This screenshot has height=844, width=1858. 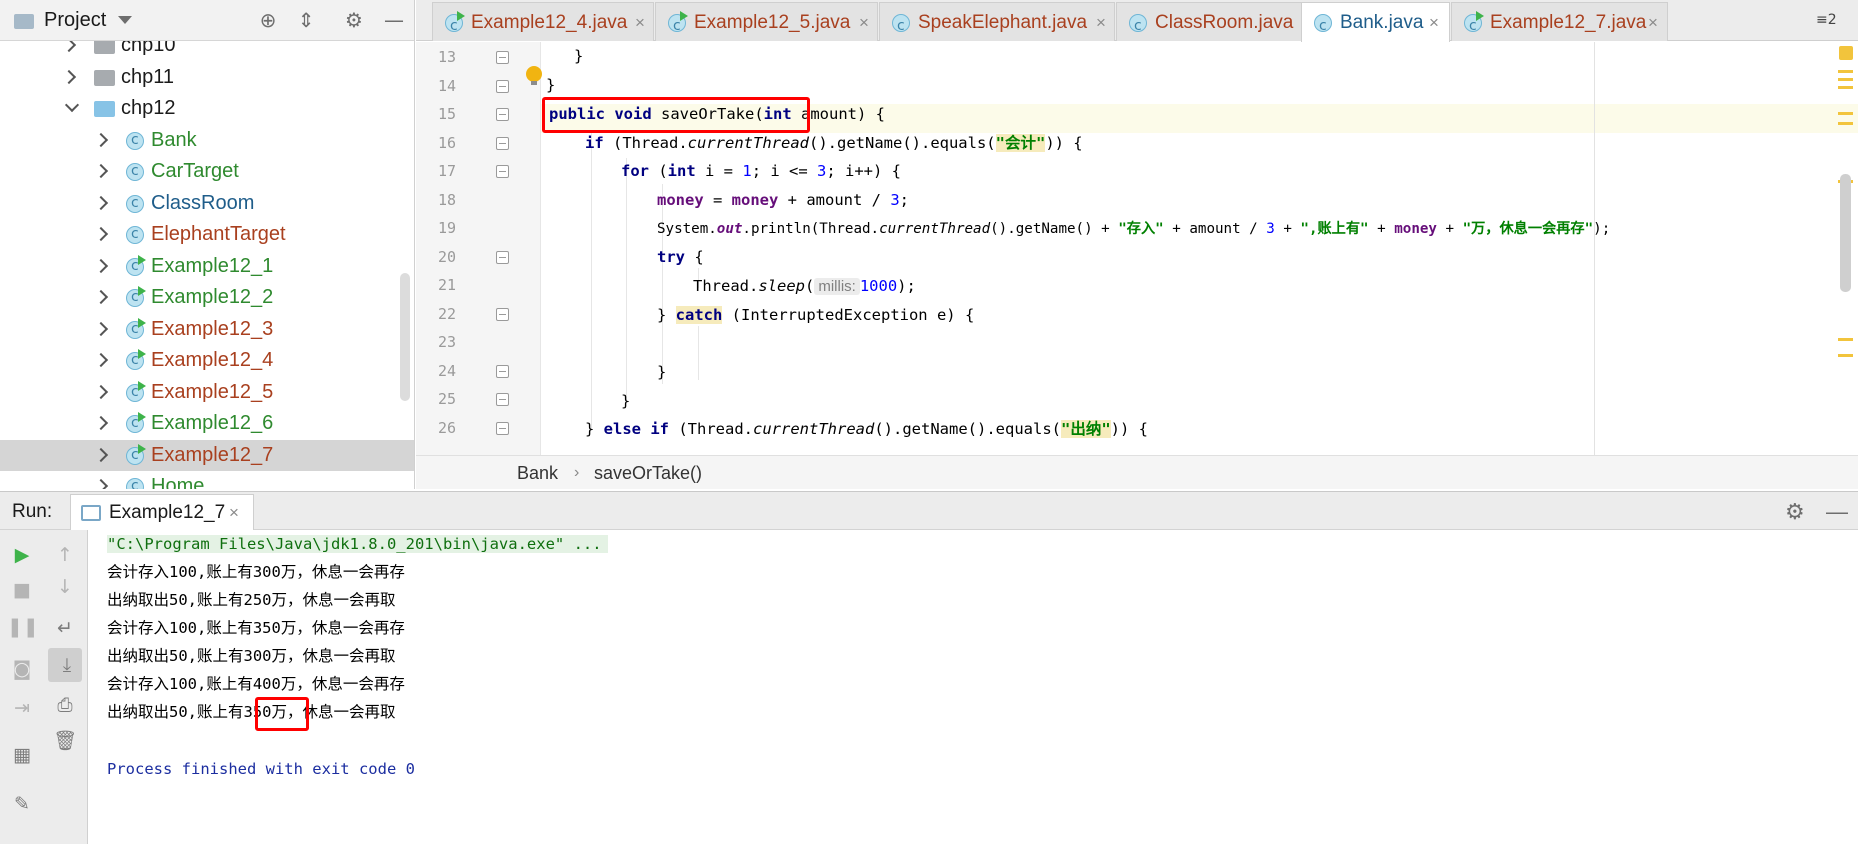 What do you see at coordinates (200, 51) in the screenshot?
I see `tree-item-chp10: chp10` at bounding box center [200, 51].